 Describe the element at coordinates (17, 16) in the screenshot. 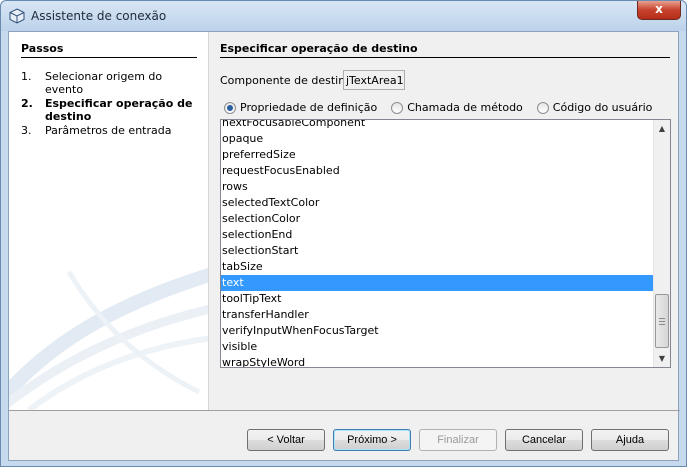

I see `app-cube-icon` at that location.